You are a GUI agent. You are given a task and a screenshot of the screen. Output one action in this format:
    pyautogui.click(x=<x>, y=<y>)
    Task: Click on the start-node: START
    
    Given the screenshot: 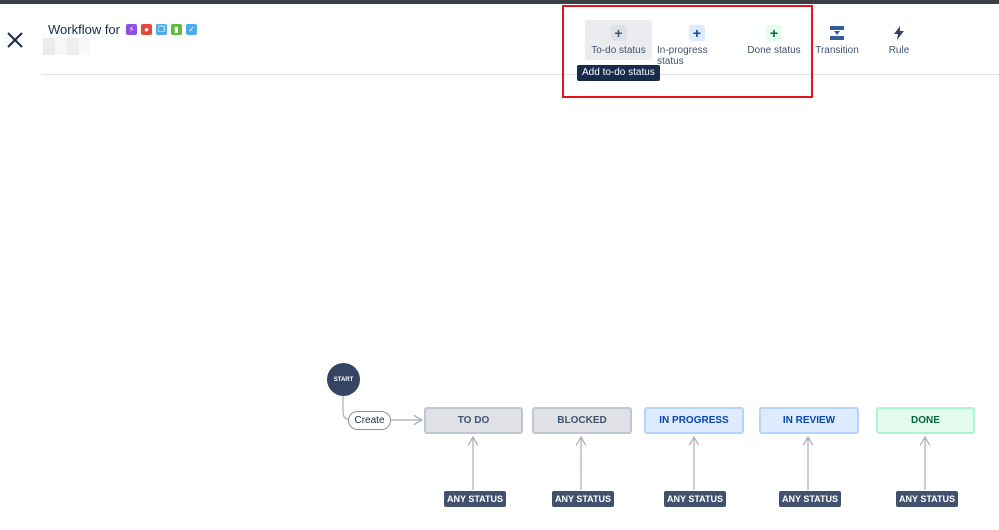 What is the action you would take?
    pyautogui.click(x=343, y=379)
    